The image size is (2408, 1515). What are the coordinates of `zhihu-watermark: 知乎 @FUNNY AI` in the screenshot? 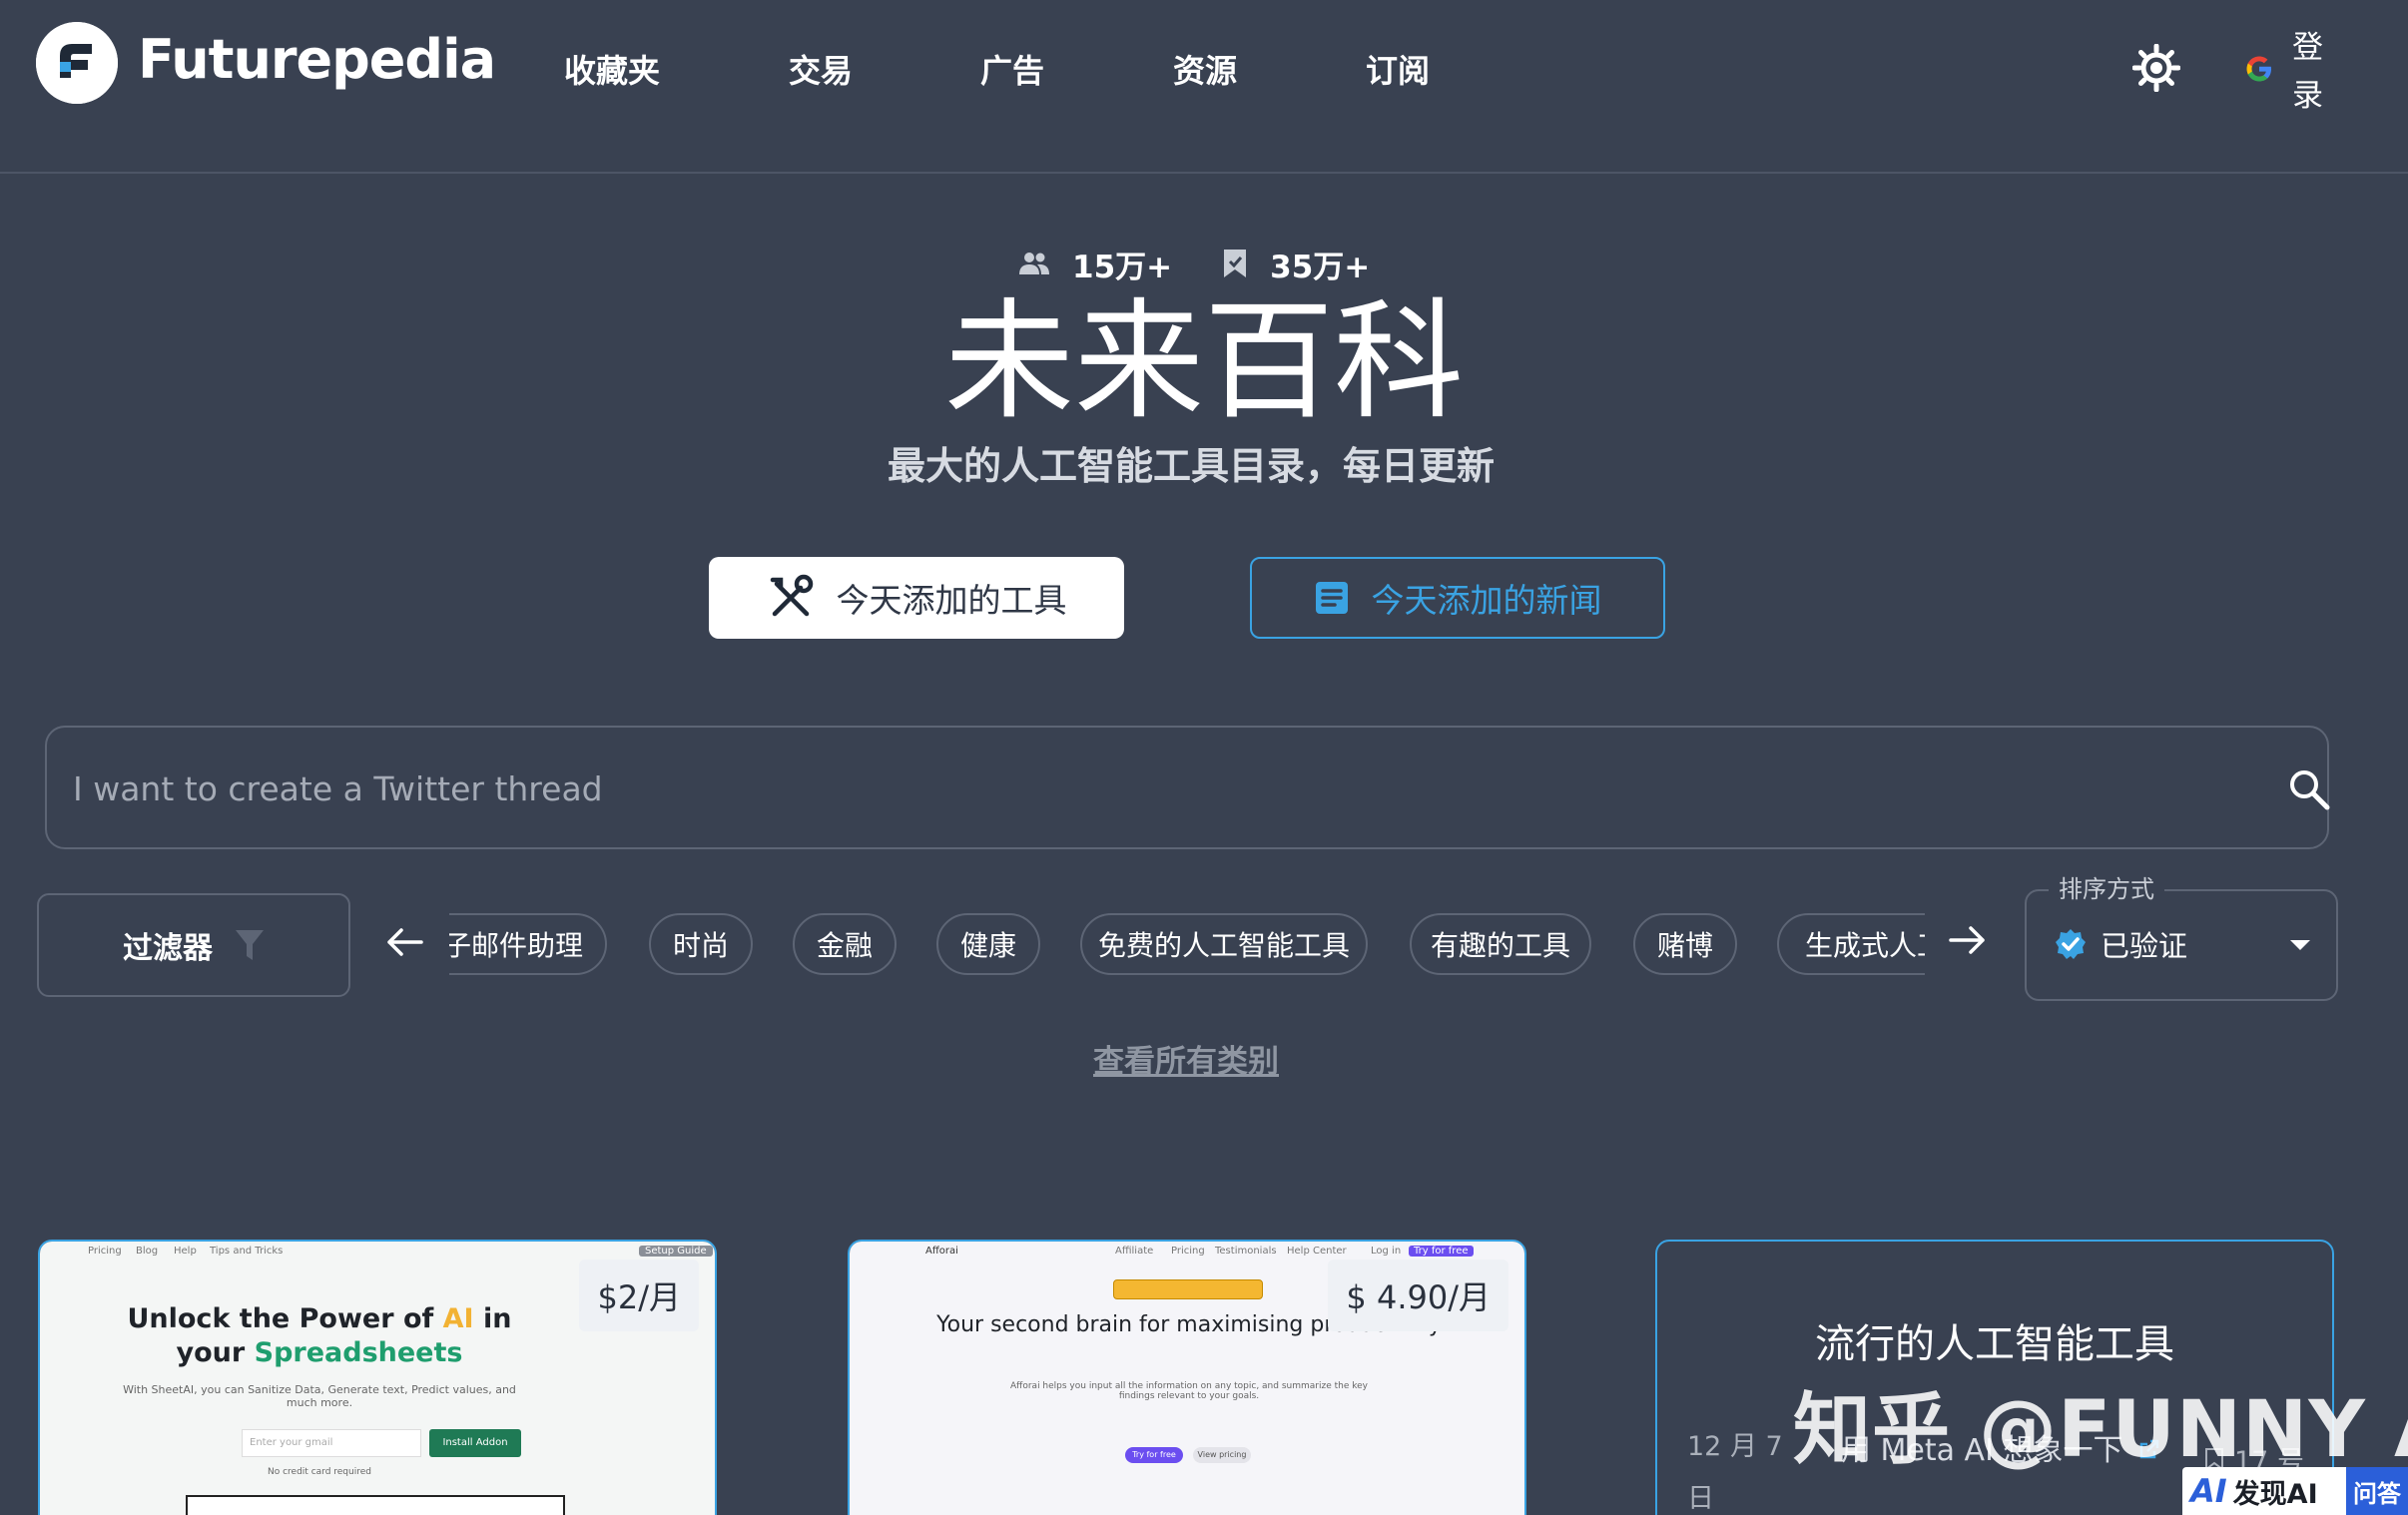 It's located at (2100, 1430).